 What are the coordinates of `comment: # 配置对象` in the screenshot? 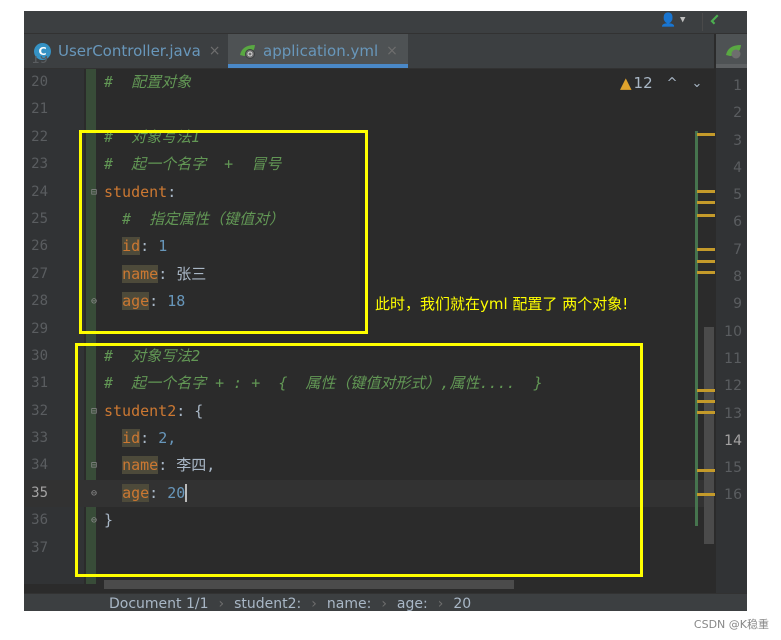 It's located at (148, 82).